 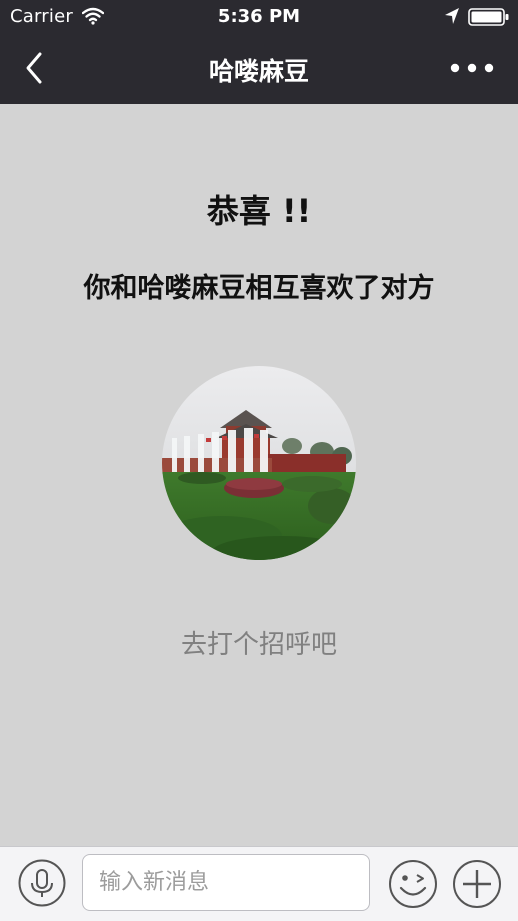 I want to click on top-bar: Carrier 5:36 PM 哈喽麻豆, so click(x=259, y=52).